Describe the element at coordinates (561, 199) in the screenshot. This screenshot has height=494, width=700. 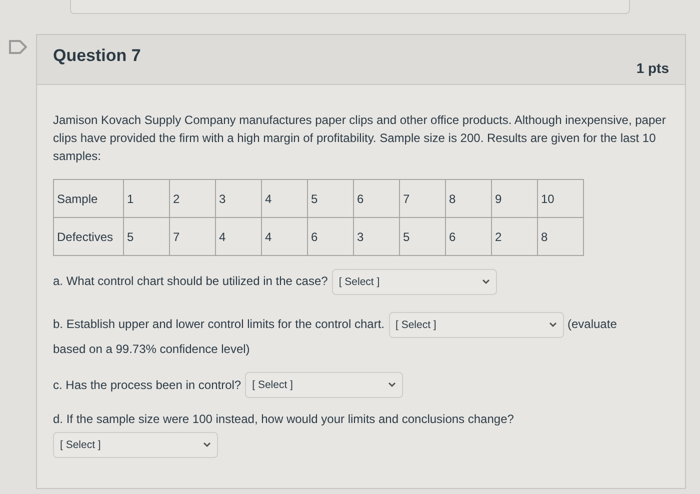
I see `table-cell: 10` at that location.